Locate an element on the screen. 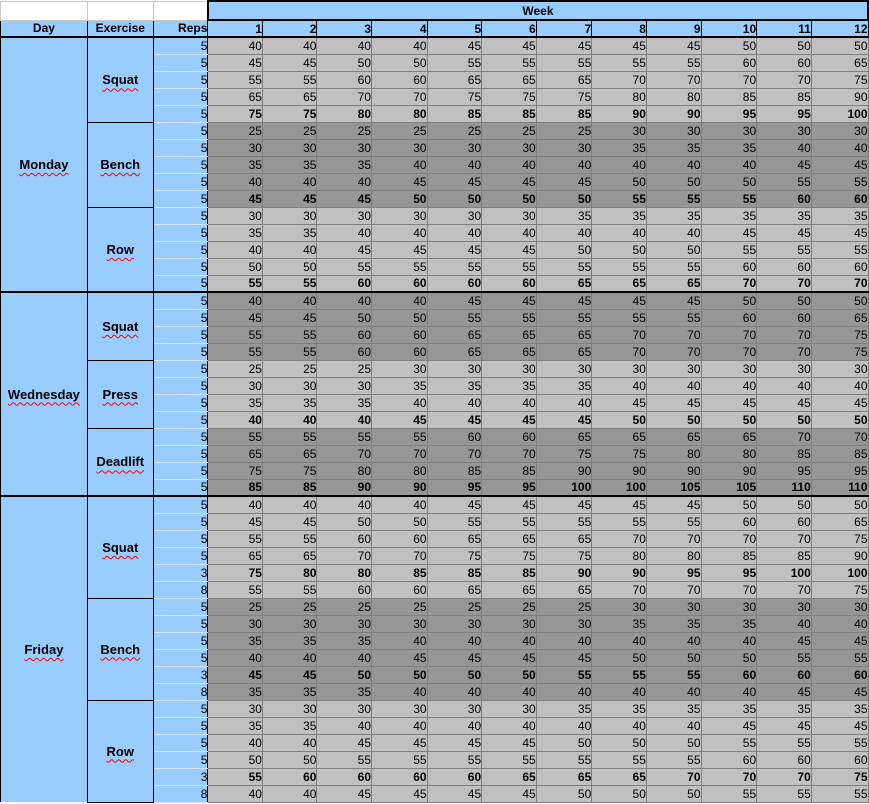 The height and width of the screenshot is (804, 869). weight-cell: 105 is located at coordinates (673, 487).